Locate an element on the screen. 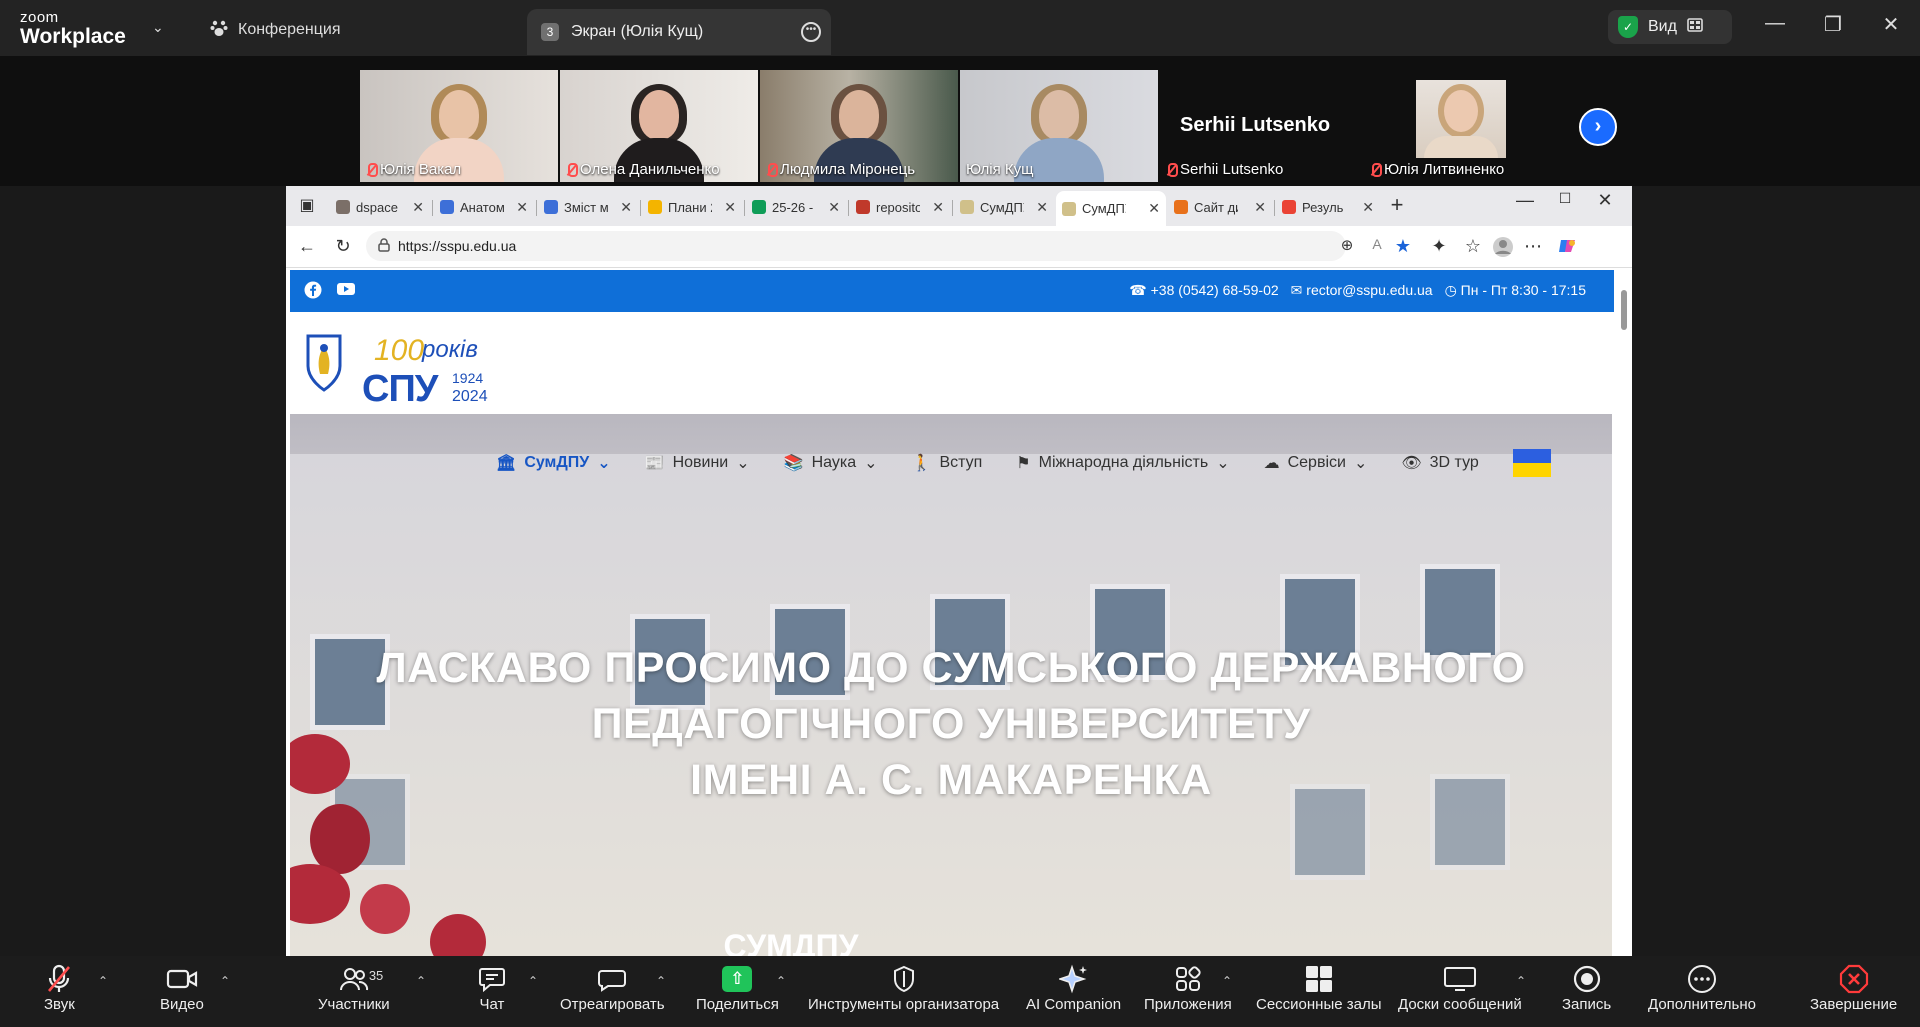 The image size is (1920, 1027). react-button: Отреагировать is located at coordinates (612, 987).